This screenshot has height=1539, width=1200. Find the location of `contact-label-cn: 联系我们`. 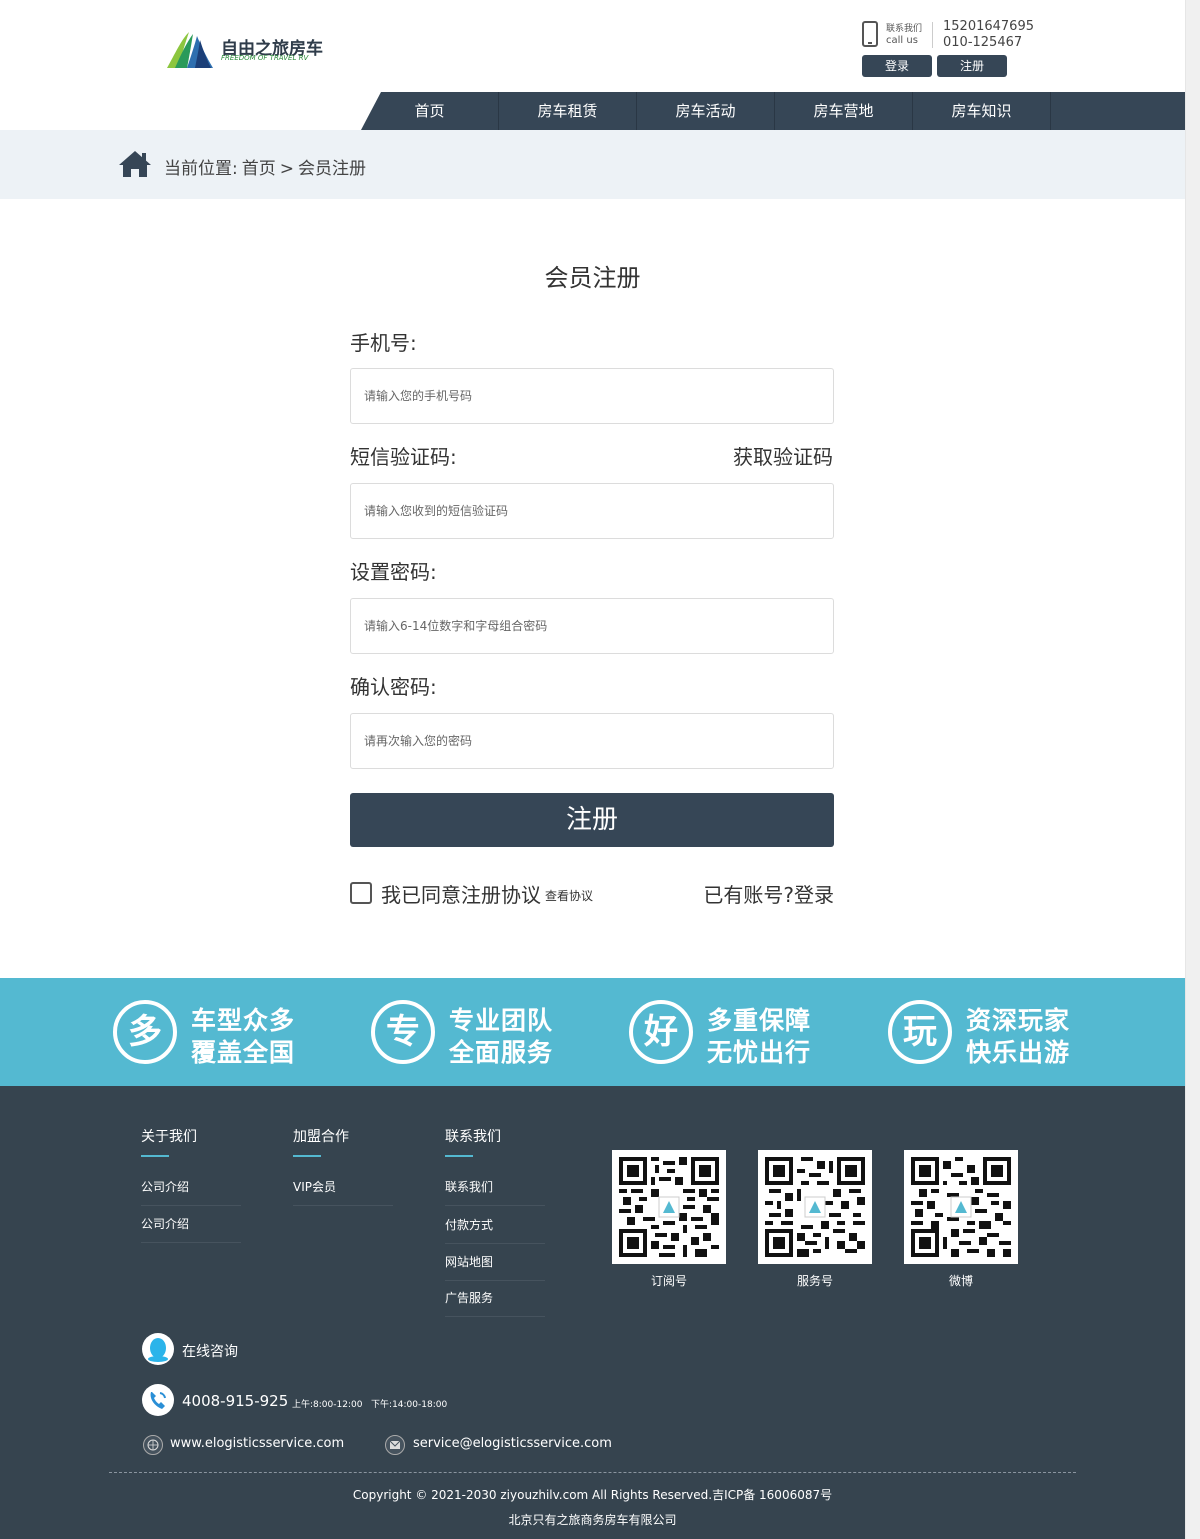

contact-label-cn: 联系我们 is located at coordinates (904, 29).